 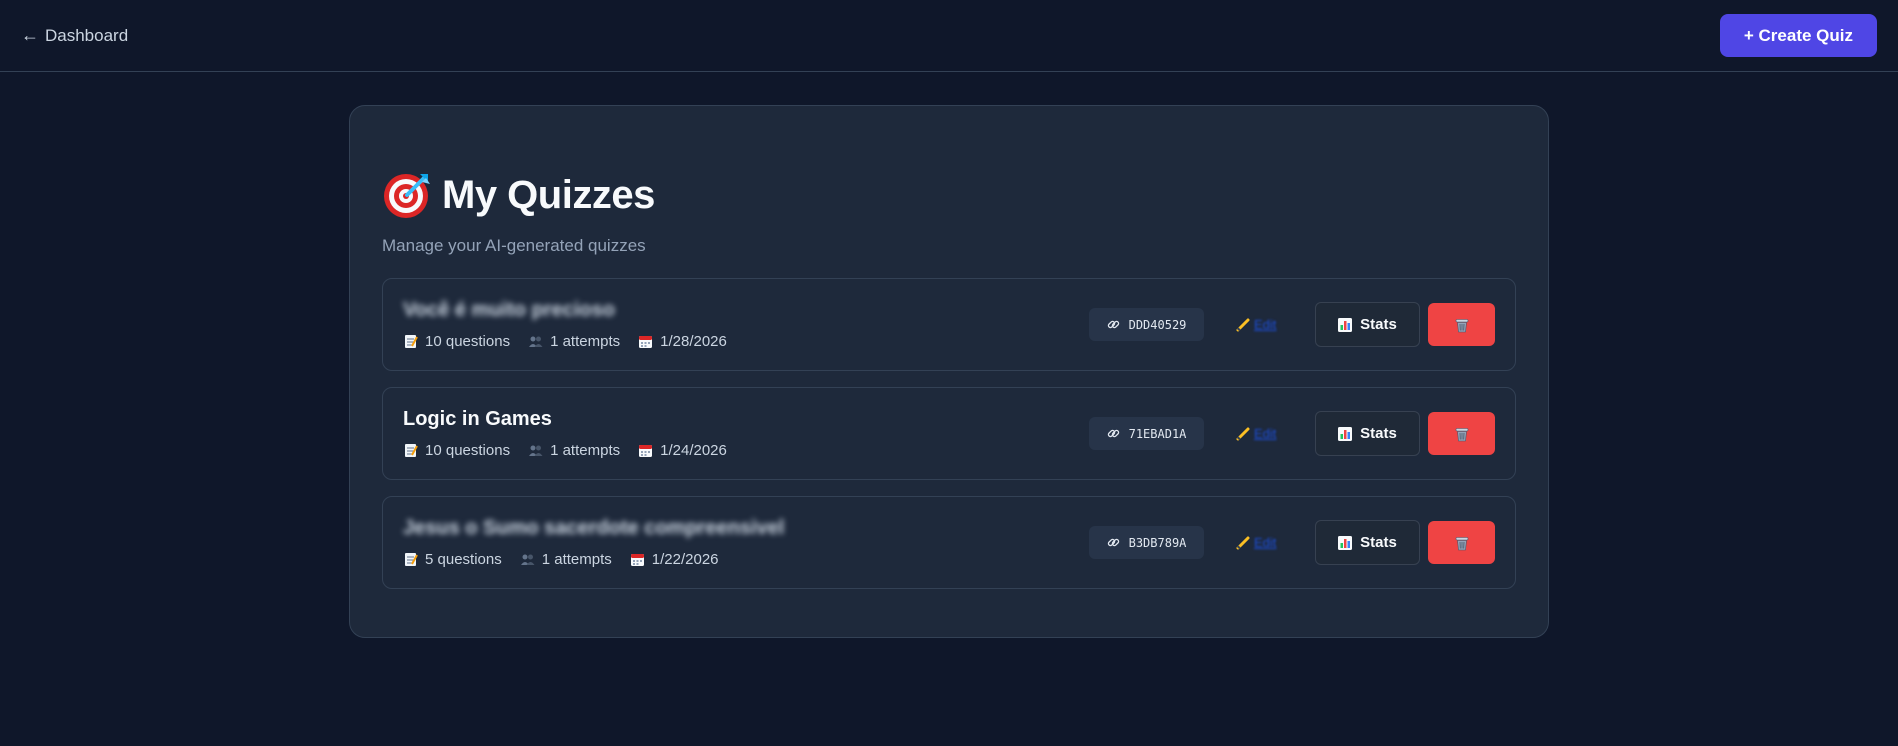 I want to click on share-code-chip: 71EBAD1A, so click(x=1146, y=433).